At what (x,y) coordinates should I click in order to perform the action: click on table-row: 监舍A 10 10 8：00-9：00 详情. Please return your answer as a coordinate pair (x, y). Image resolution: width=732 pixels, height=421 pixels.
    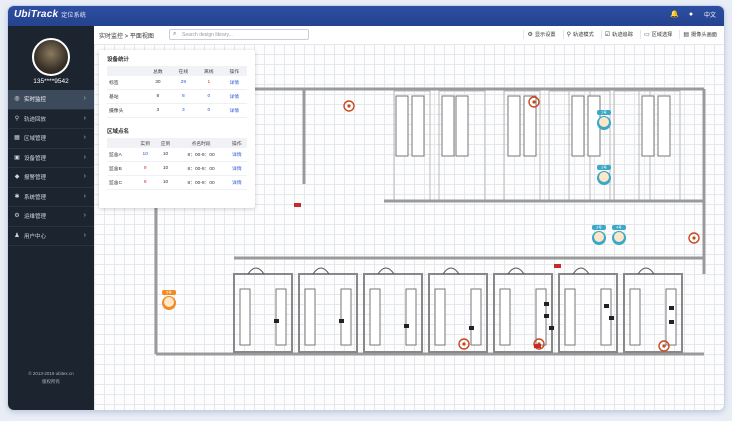
    Looking at the image, I should click on (177, 155).